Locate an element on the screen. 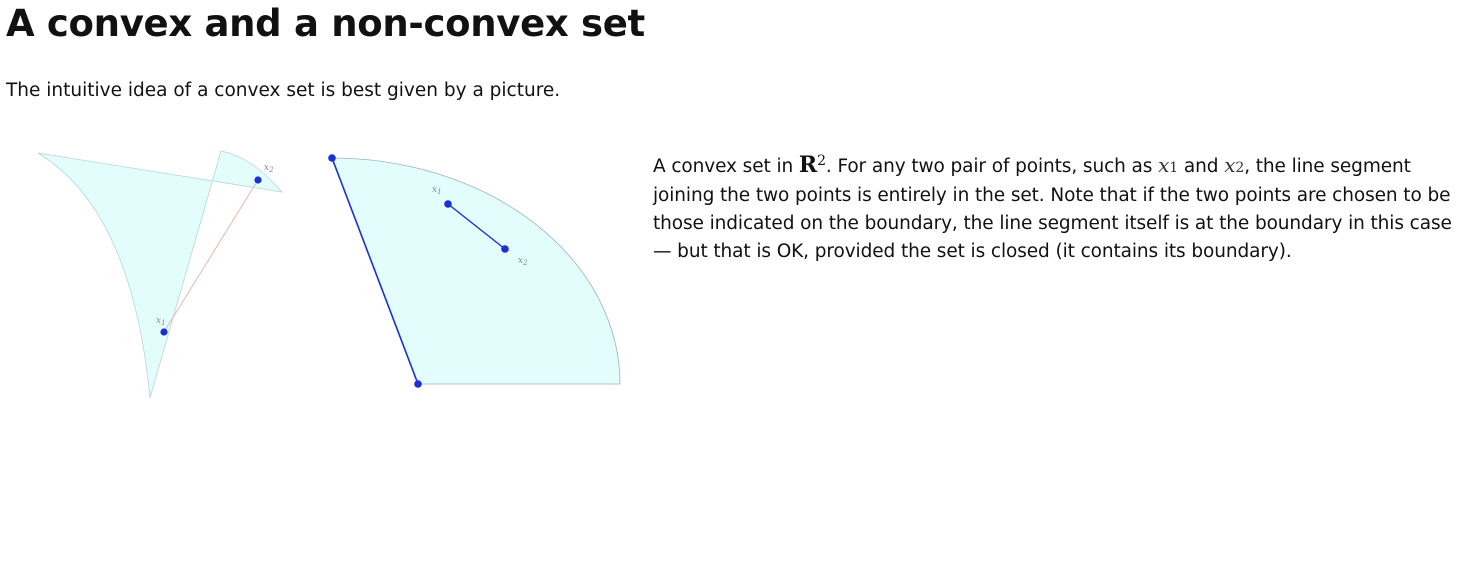 This screenshot has width=1480, height=584. symbol-x2: x is located at coordinates (1230, 165).